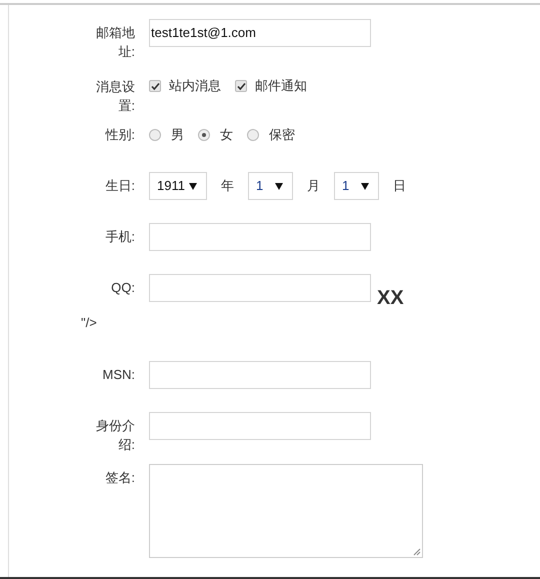  Describe the element at coordinates (281, 86) in the screenshot. I see `checkbox-label: 邮件通知` at that location.